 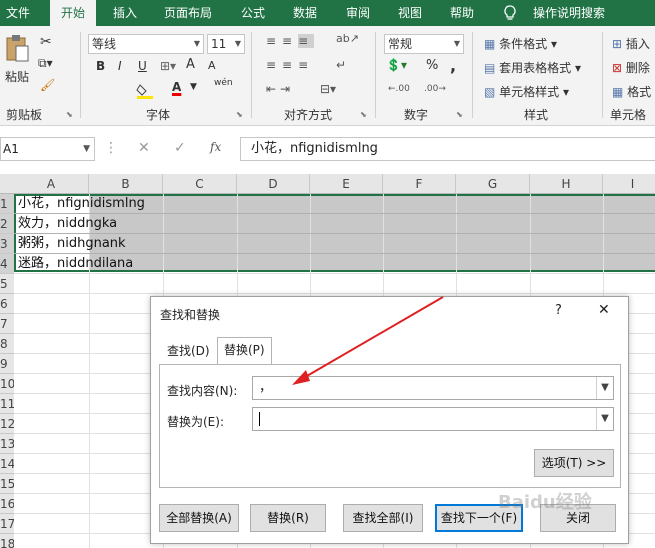 I want to click on baidu-watermark: Baidu经验, so click(x=545, y=502).